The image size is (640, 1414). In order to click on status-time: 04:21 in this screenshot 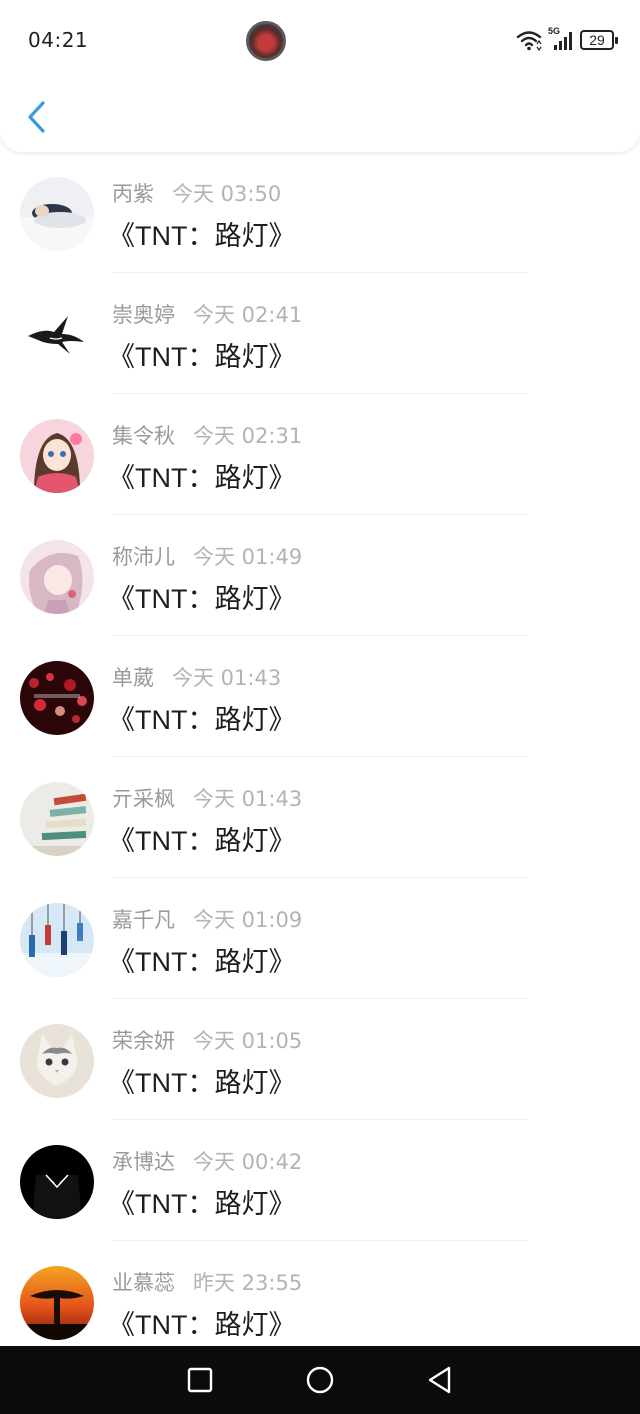, I will do `click(58, 40)`.